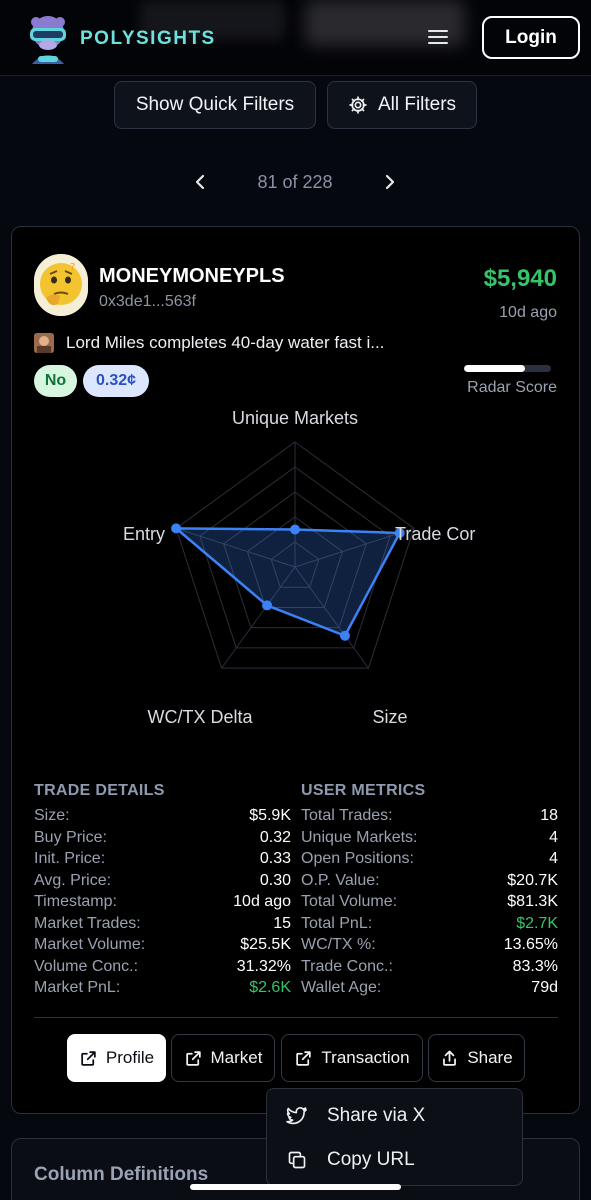  I want to click on all-filters-button: All Filters, so click(402, 105).